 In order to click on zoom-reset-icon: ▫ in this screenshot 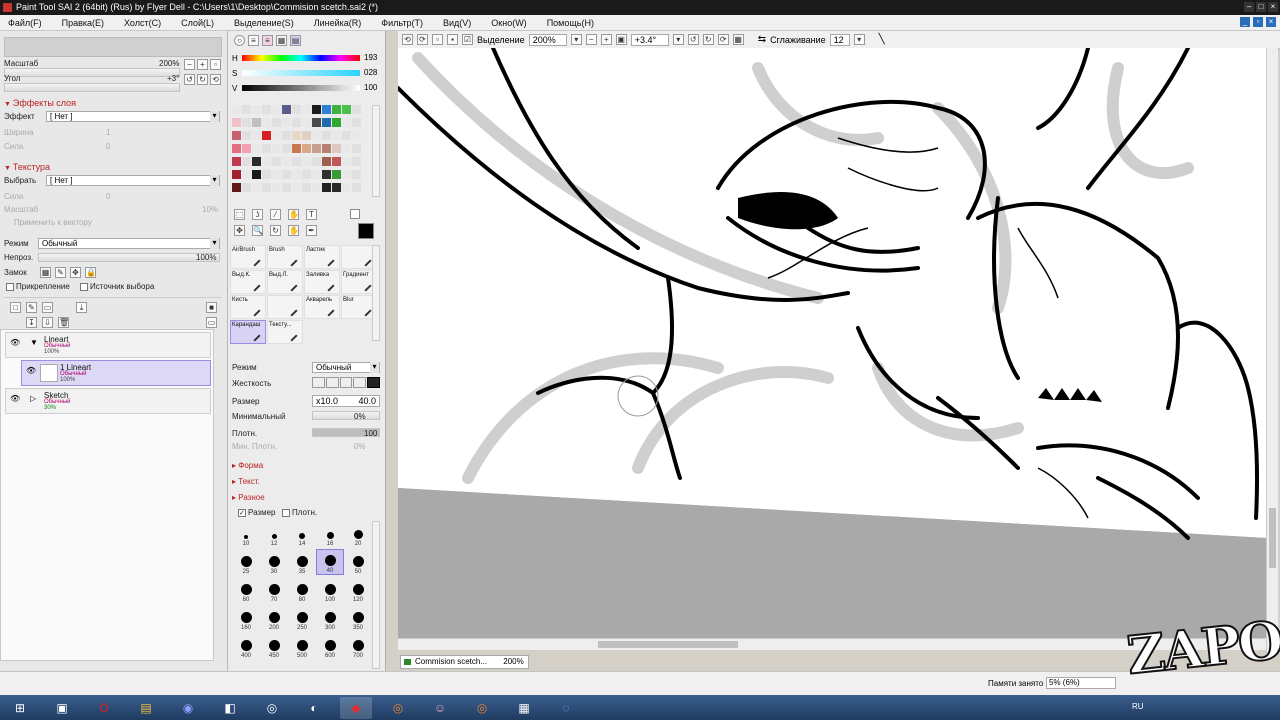, I will do `click(215, 64)`.